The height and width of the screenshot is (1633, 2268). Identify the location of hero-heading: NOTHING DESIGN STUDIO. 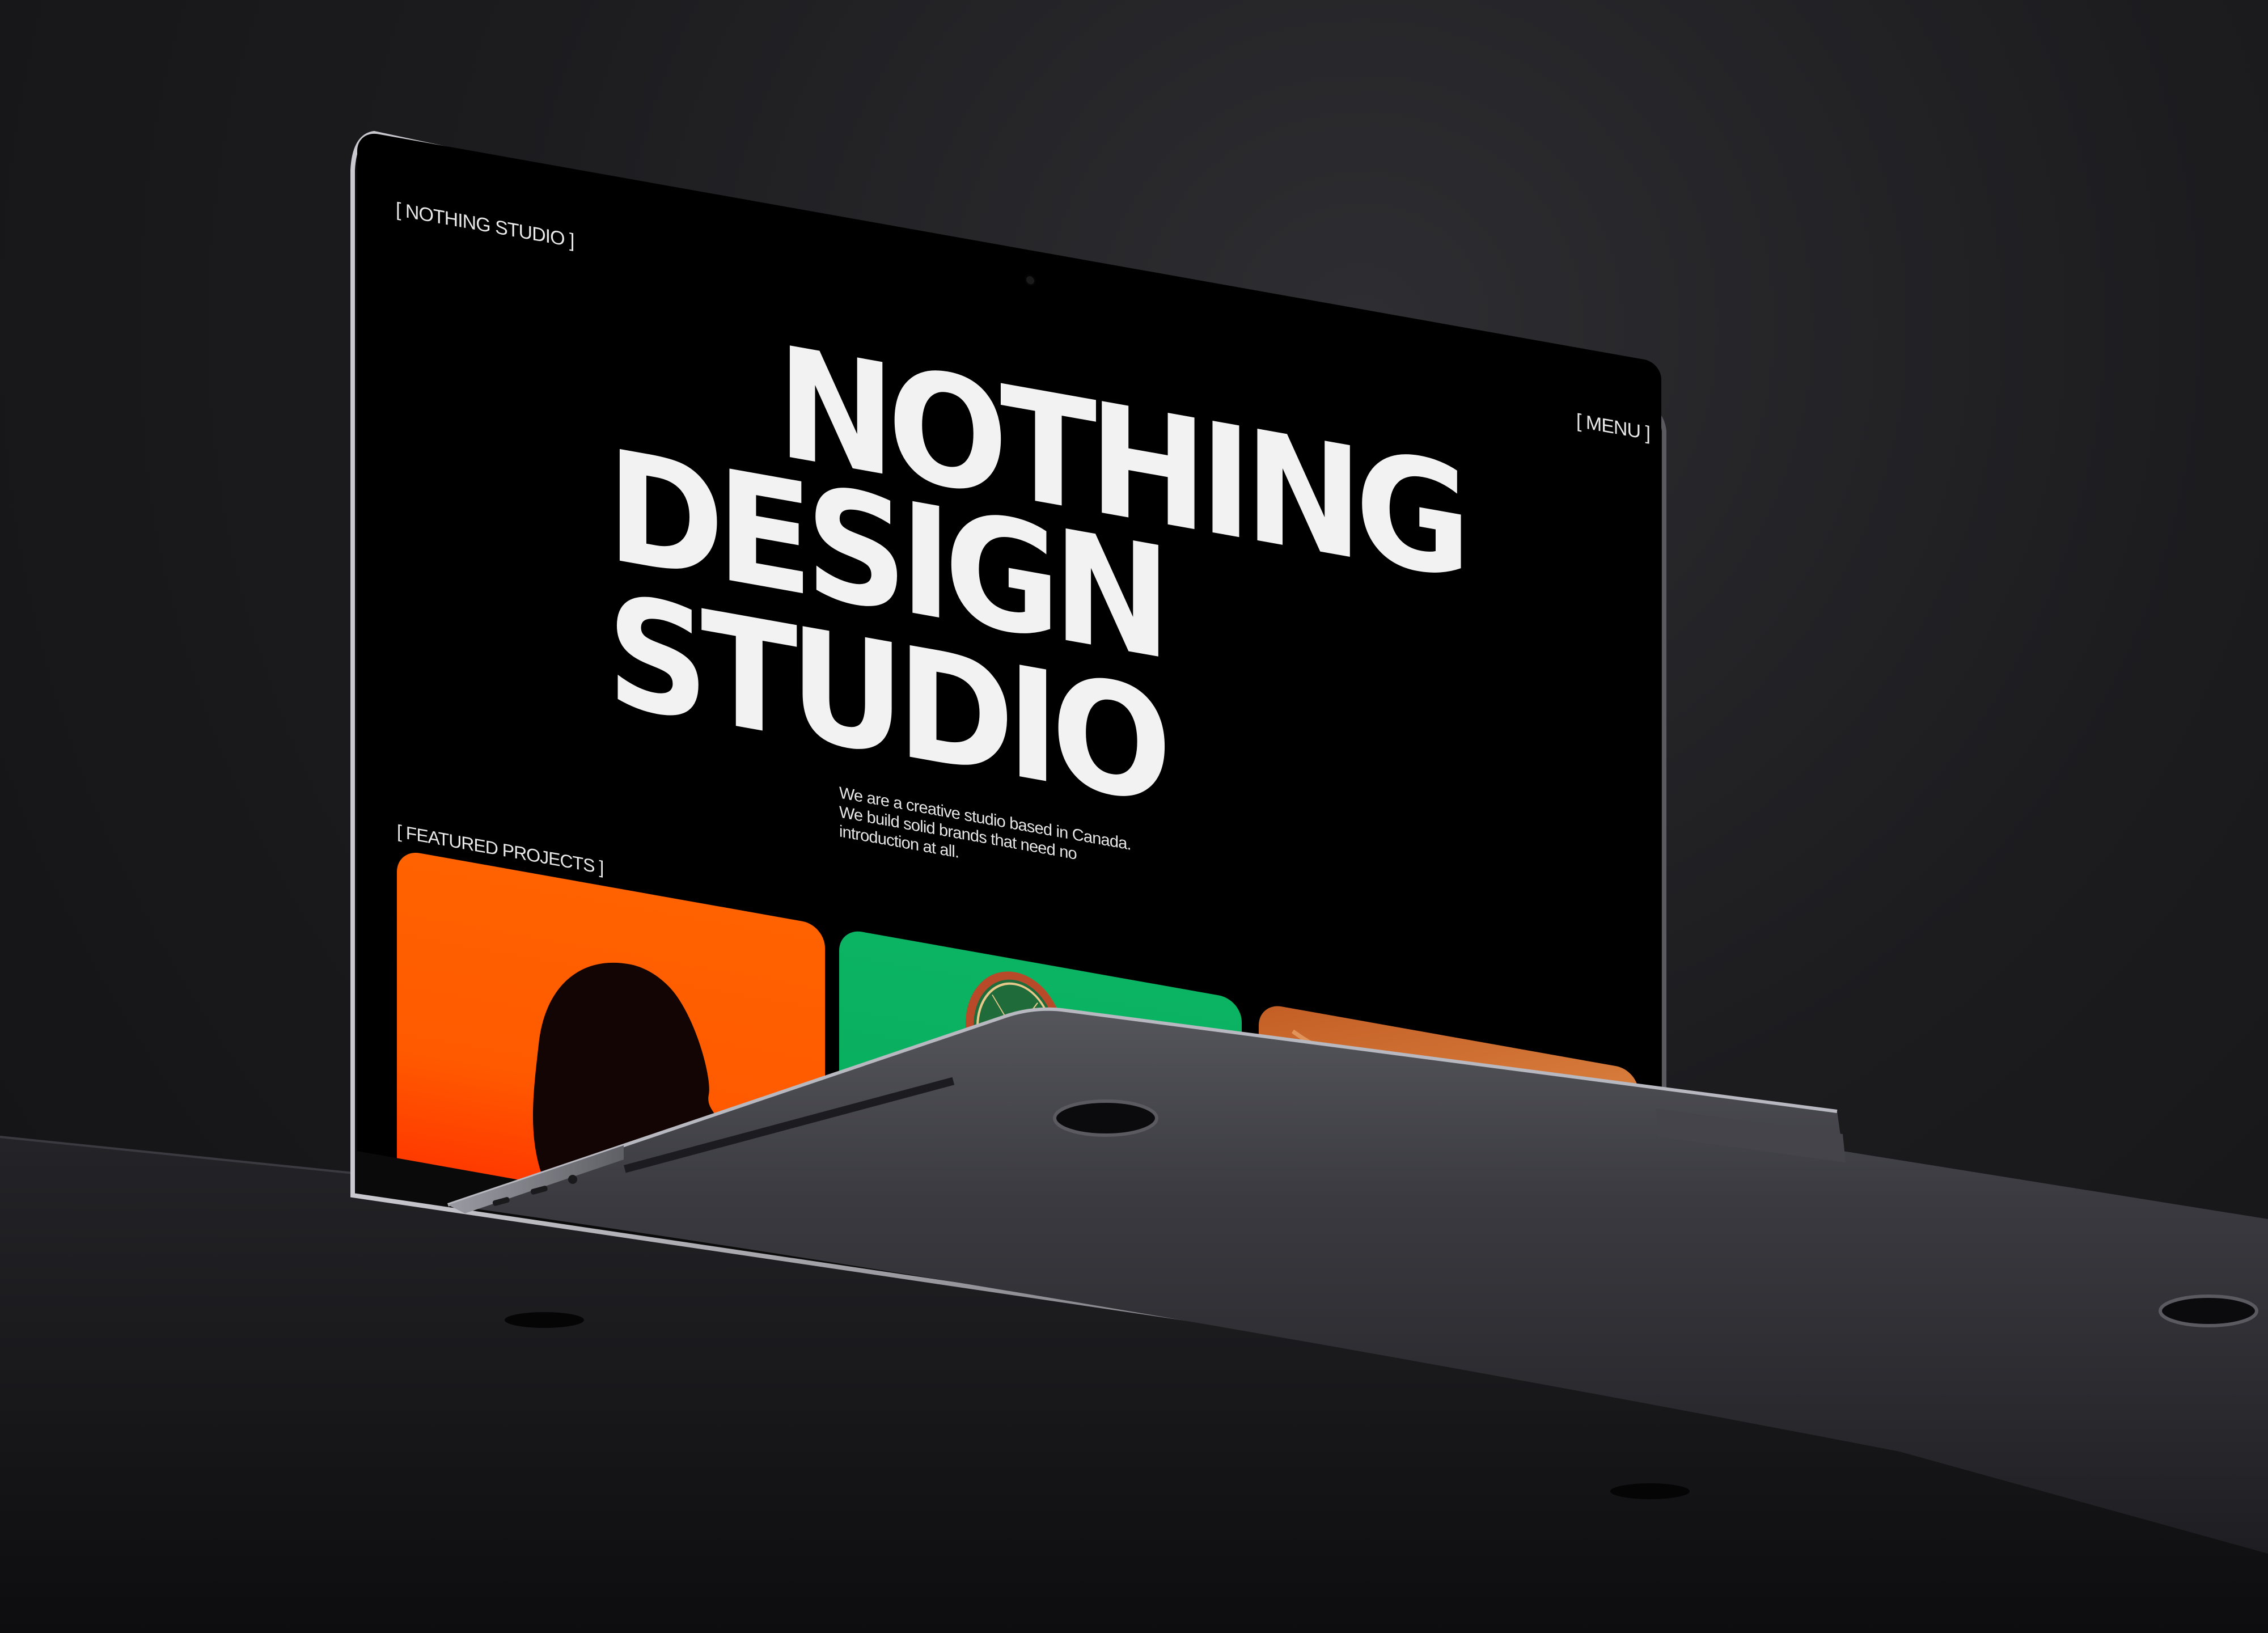
(1060, 580).